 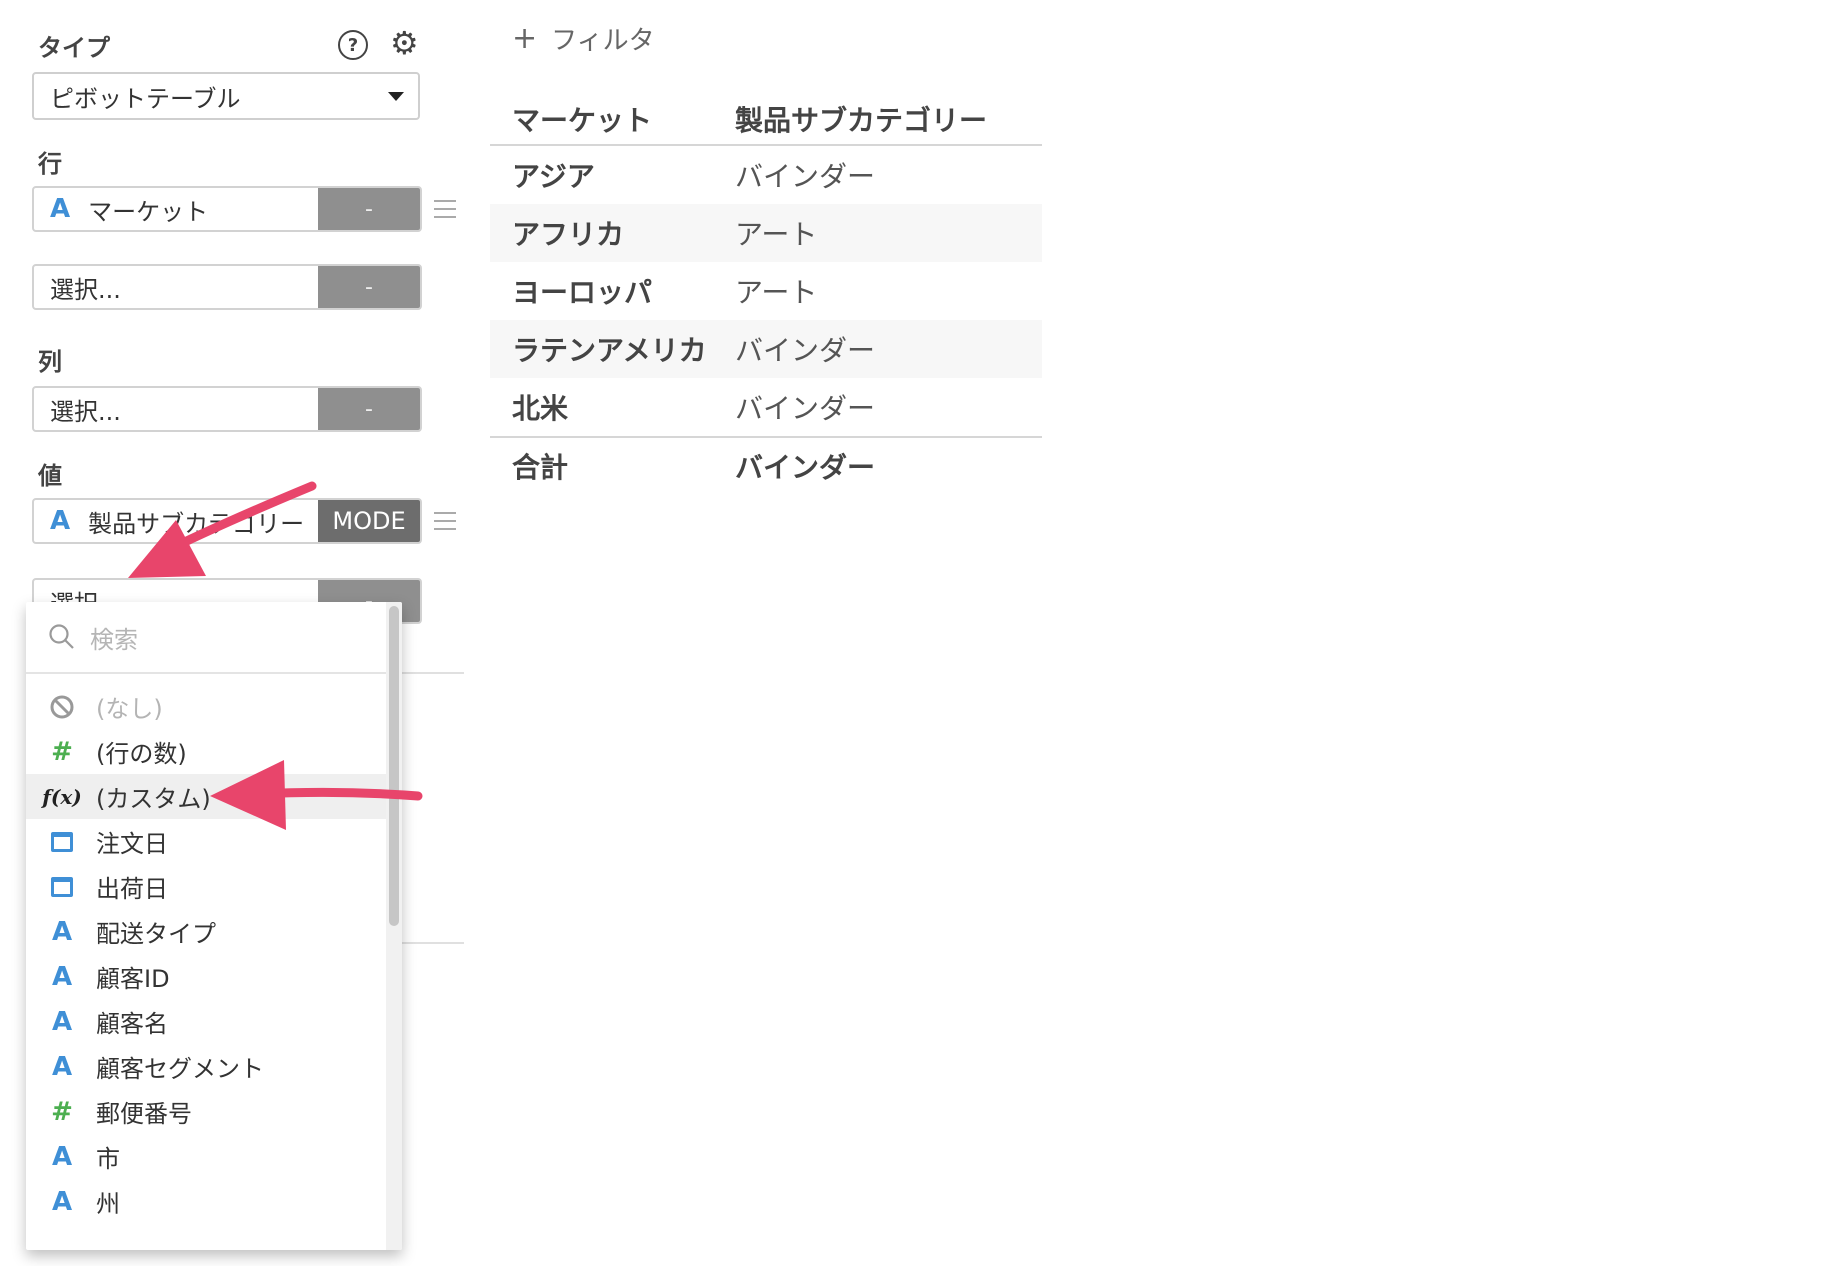 I want to click on annotation-arrows, so click(x=275, y=655).